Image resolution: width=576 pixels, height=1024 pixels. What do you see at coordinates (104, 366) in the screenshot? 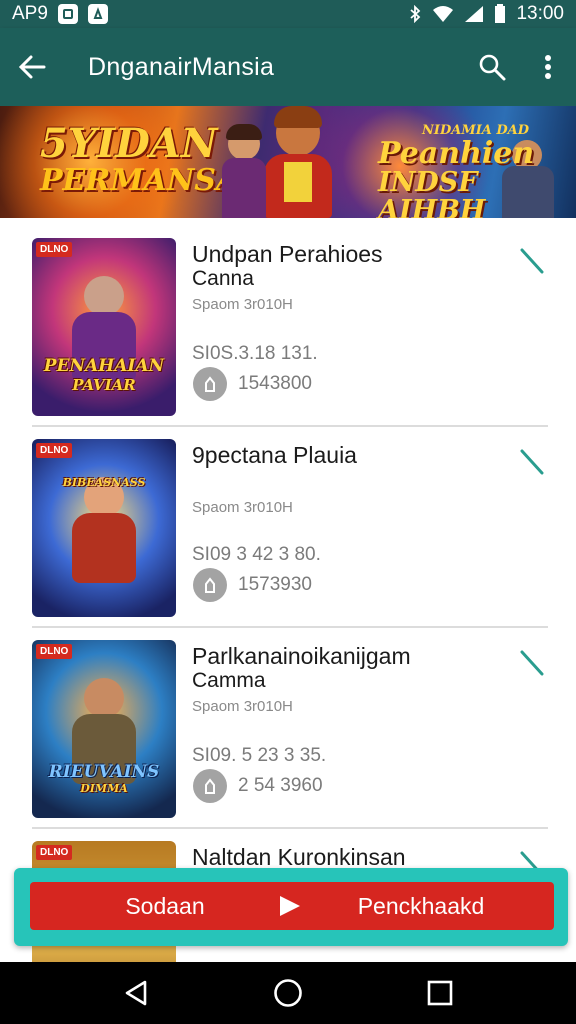
I see `thumb-caption-1: PENAHAIAN` at bounding box center [104, 366].